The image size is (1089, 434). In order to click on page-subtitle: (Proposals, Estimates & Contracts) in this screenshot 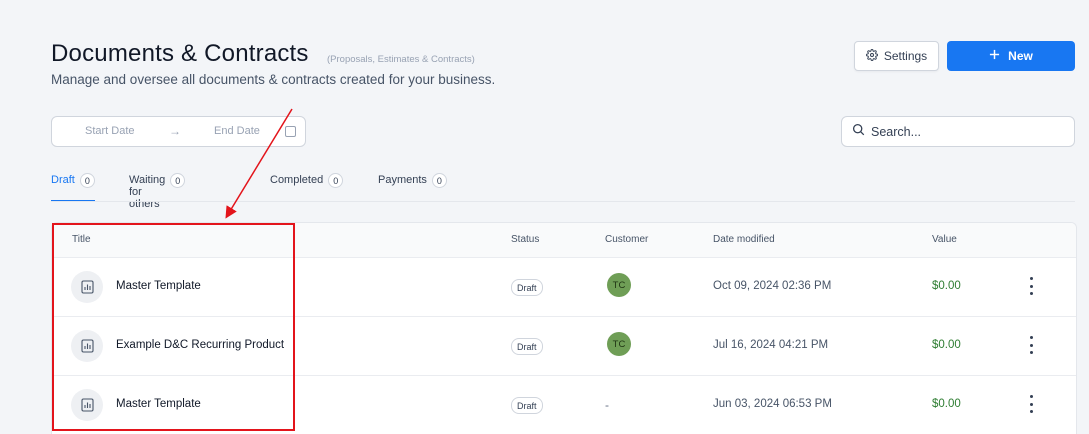, I will do `click(401, 59)`.